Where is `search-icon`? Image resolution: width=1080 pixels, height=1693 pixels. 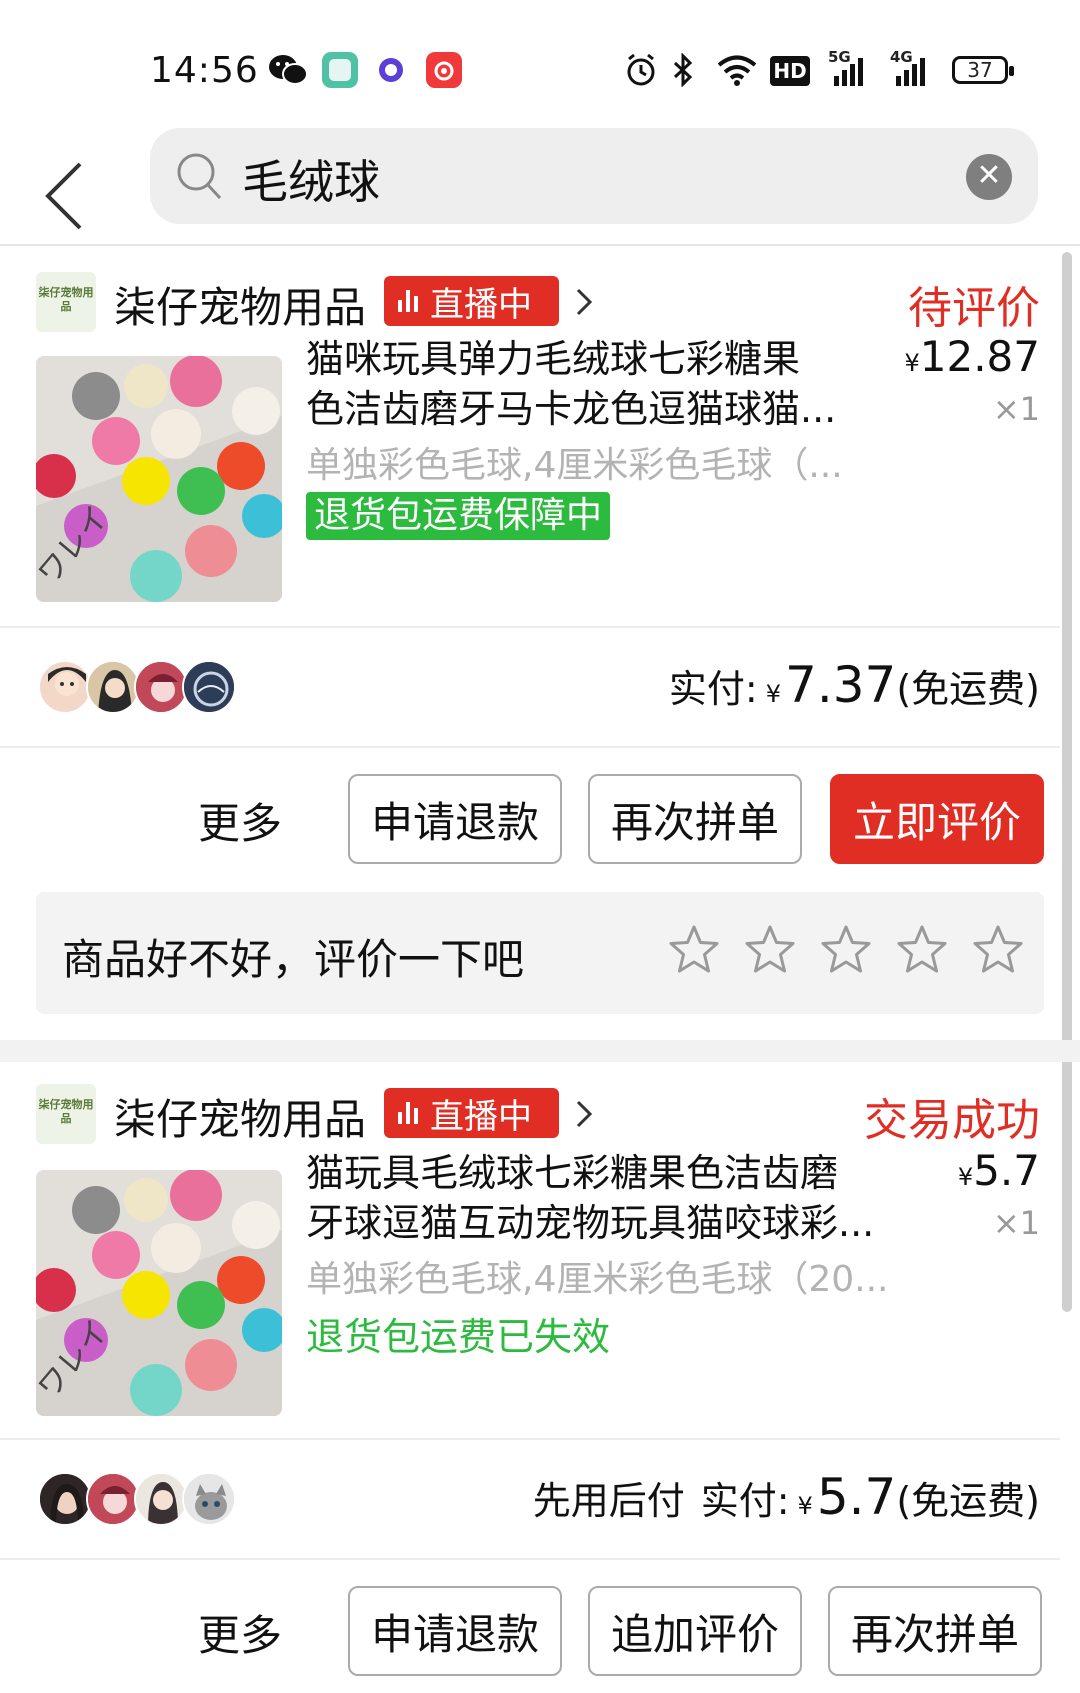 search-icon is located at coordinates (199, 176).